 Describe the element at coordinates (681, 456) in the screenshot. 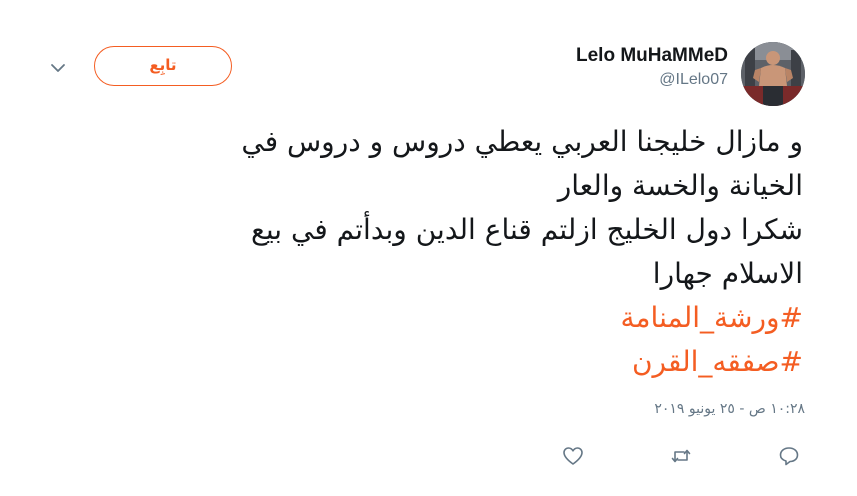

I see `retweet-icon` at that location.